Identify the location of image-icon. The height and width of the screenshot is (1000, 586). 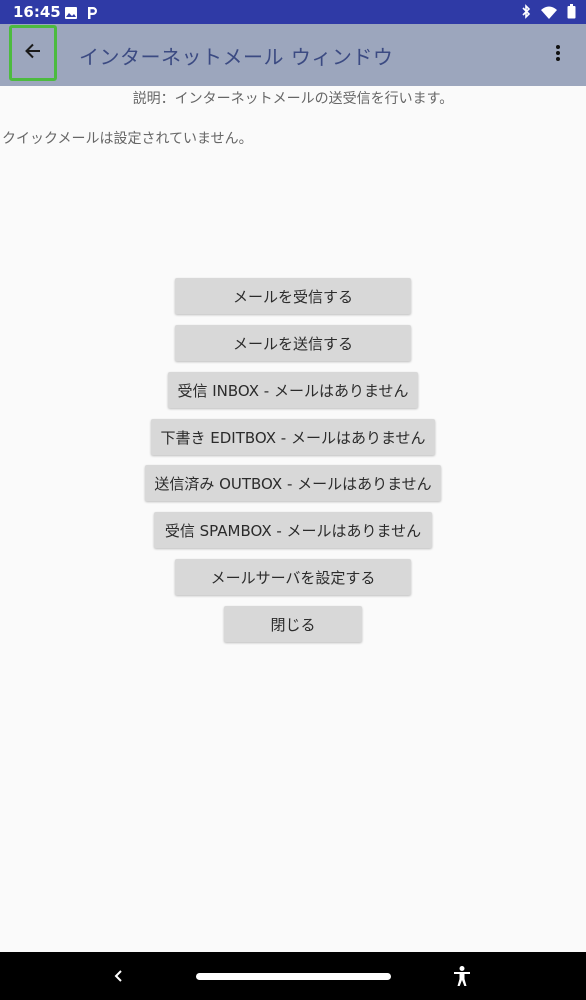
(71, 14).